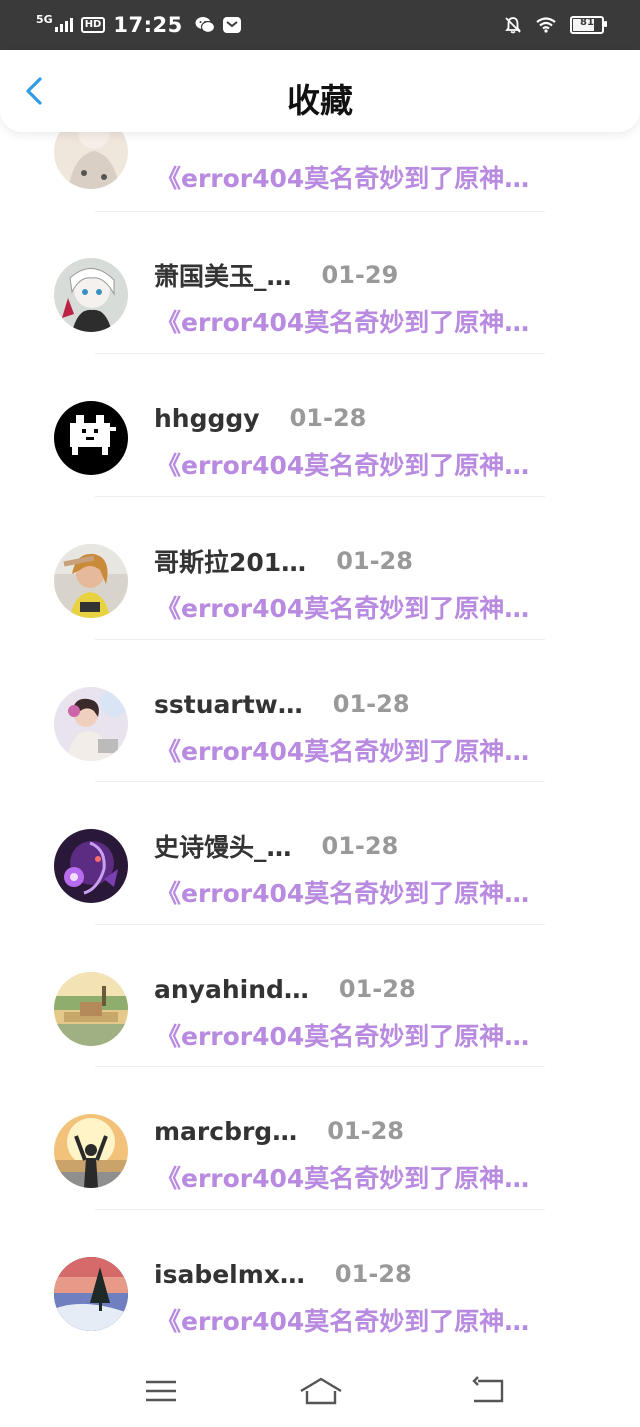  What do you see at coordinates (320, 100) in the screenshot?
I see `page-title: 收藏` at bounding box center [320, 100].